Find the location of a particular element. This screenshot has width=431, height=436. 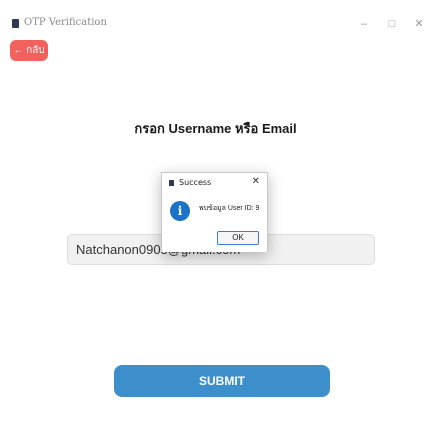

dialog-message: พบข้อมูล User ID: 9 is located at coordinates (229, 208).